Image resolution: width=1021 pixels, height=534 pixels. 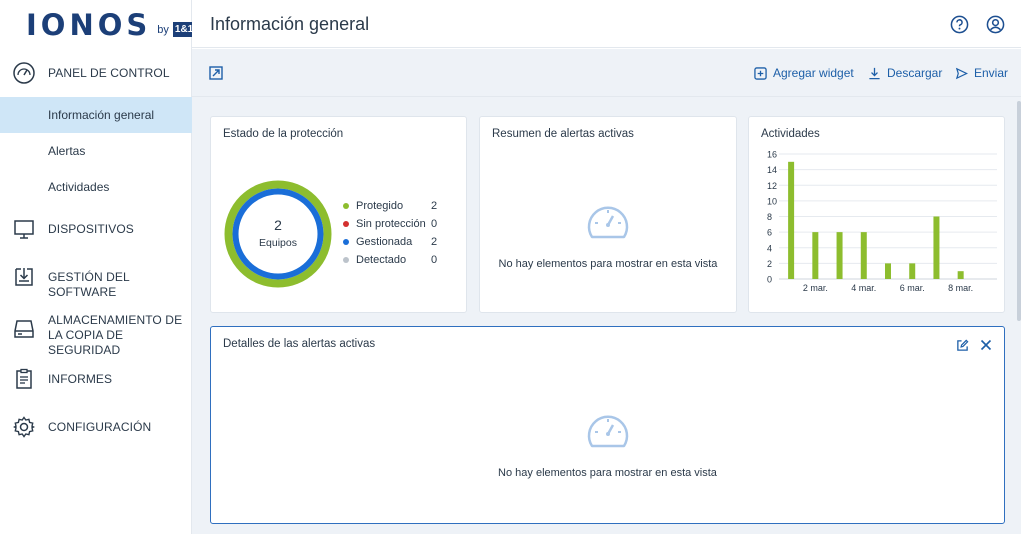 What do you see at coordinates (380, 206) in the screenshot?
I see `legend-label: Protegido` at bounding box center [380, 206].